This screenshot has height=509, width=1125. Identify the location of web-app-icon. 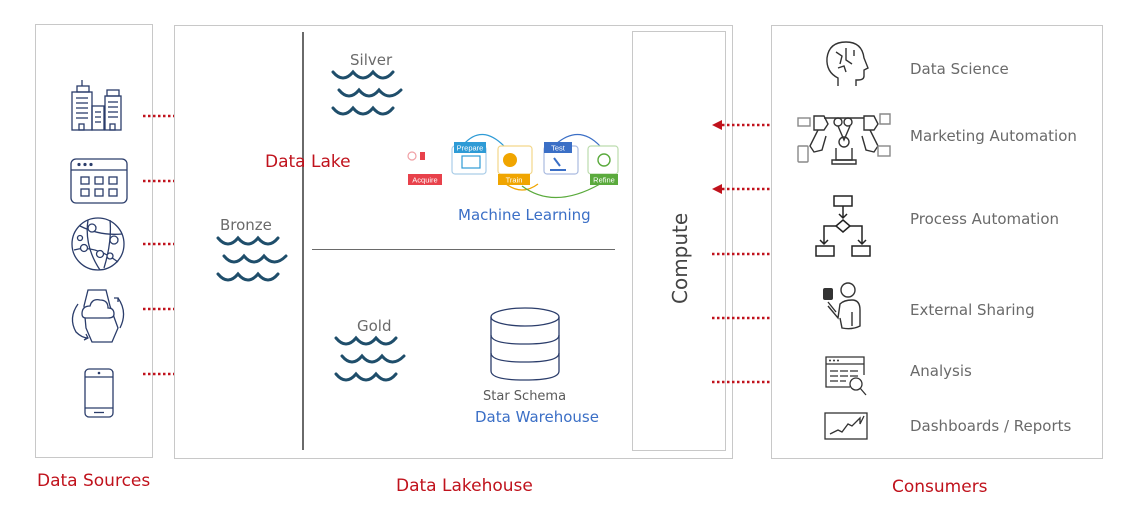
(99, 181).